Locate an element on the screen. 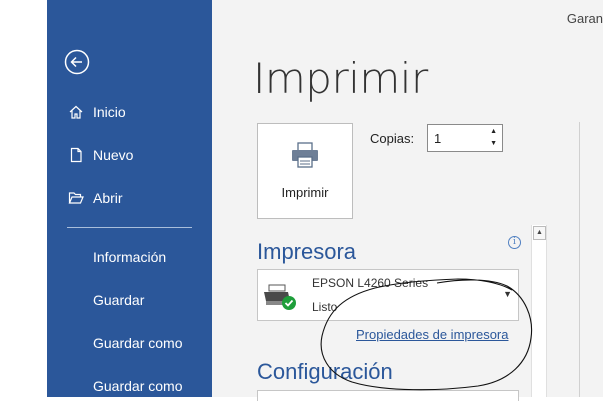 This screenshot has width=603, height=401. printer-section-title: Impresora is located at coordinates (307, 251).